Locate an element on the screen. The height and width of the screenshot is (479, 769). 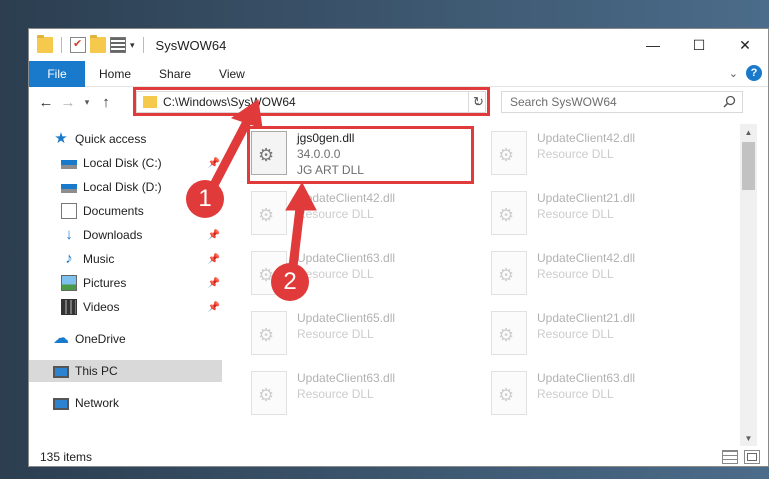
minimize-button: — is located at coordinates (653, 45).